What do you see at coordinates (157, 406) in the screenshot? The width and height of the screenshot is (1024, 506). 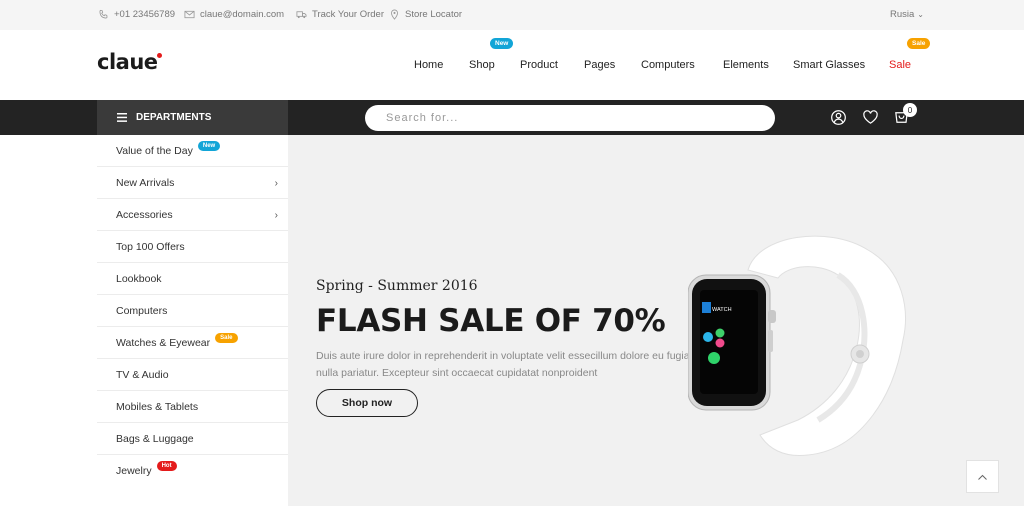 I see `dept-label: Mobiles & Tablets` at bounding box center [157, 406].